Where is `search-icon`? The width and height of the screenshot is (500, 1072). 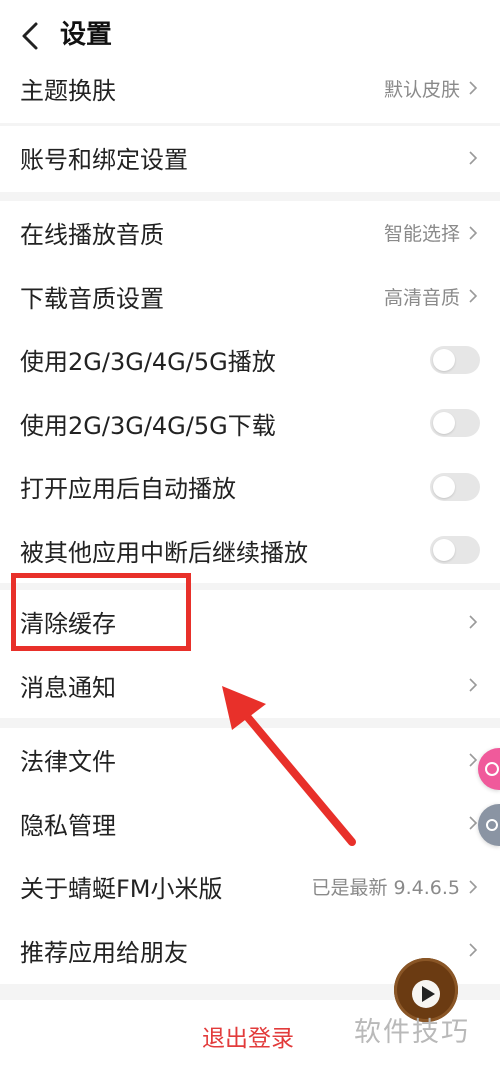 search-icon is located at coordinates (492, 825).